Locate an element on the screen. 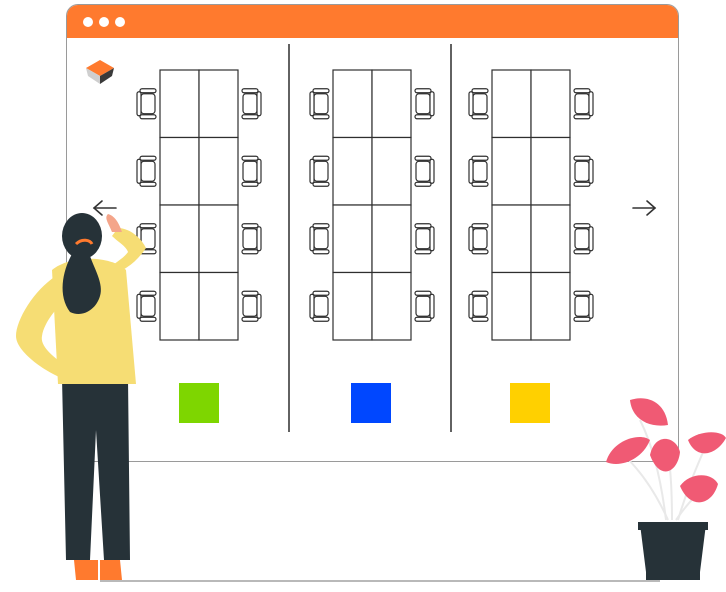 This screenshot has width=726, height=592. person-illustration is located at coordinates (81, 396).